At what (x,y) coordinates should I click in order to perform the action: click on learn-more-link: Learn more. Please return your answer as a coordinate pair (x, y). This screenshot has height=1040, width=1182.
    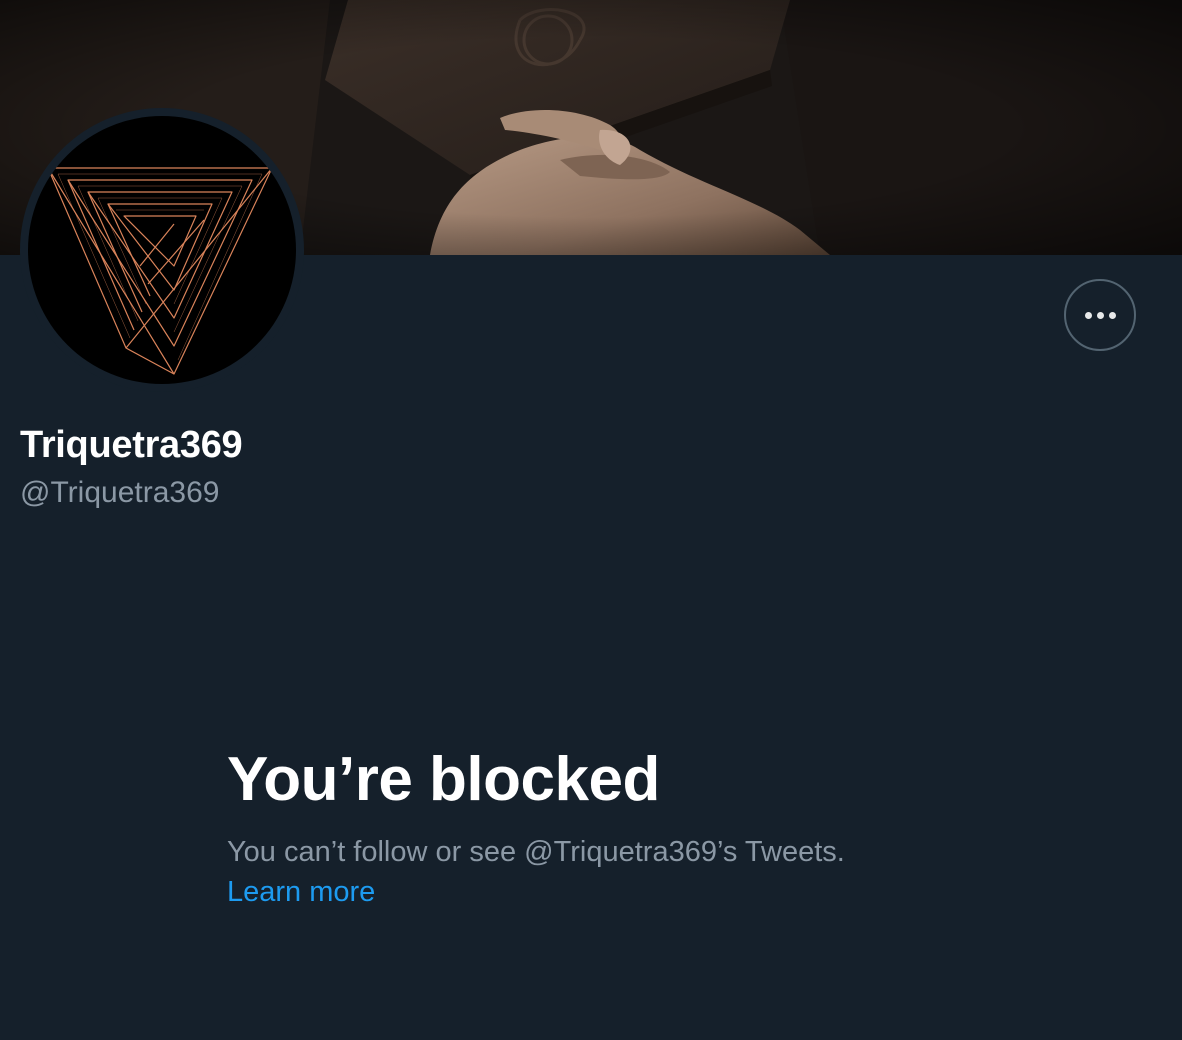
    Looking at the image, I should click on (301, 892).